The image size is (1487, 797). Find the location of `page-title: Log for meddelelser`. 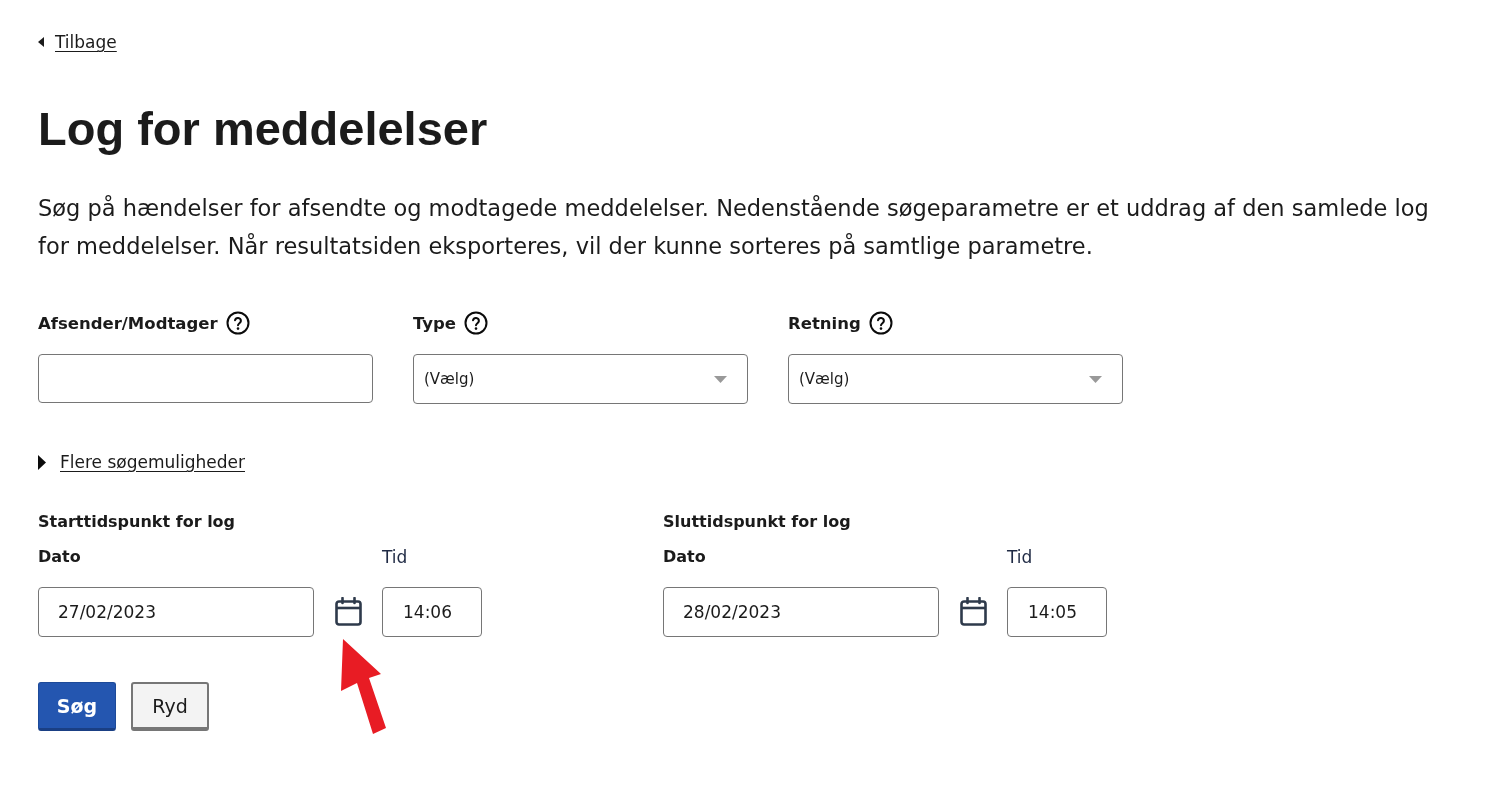

page-title: Log for meddelelser is located at coordinates (263, 129).